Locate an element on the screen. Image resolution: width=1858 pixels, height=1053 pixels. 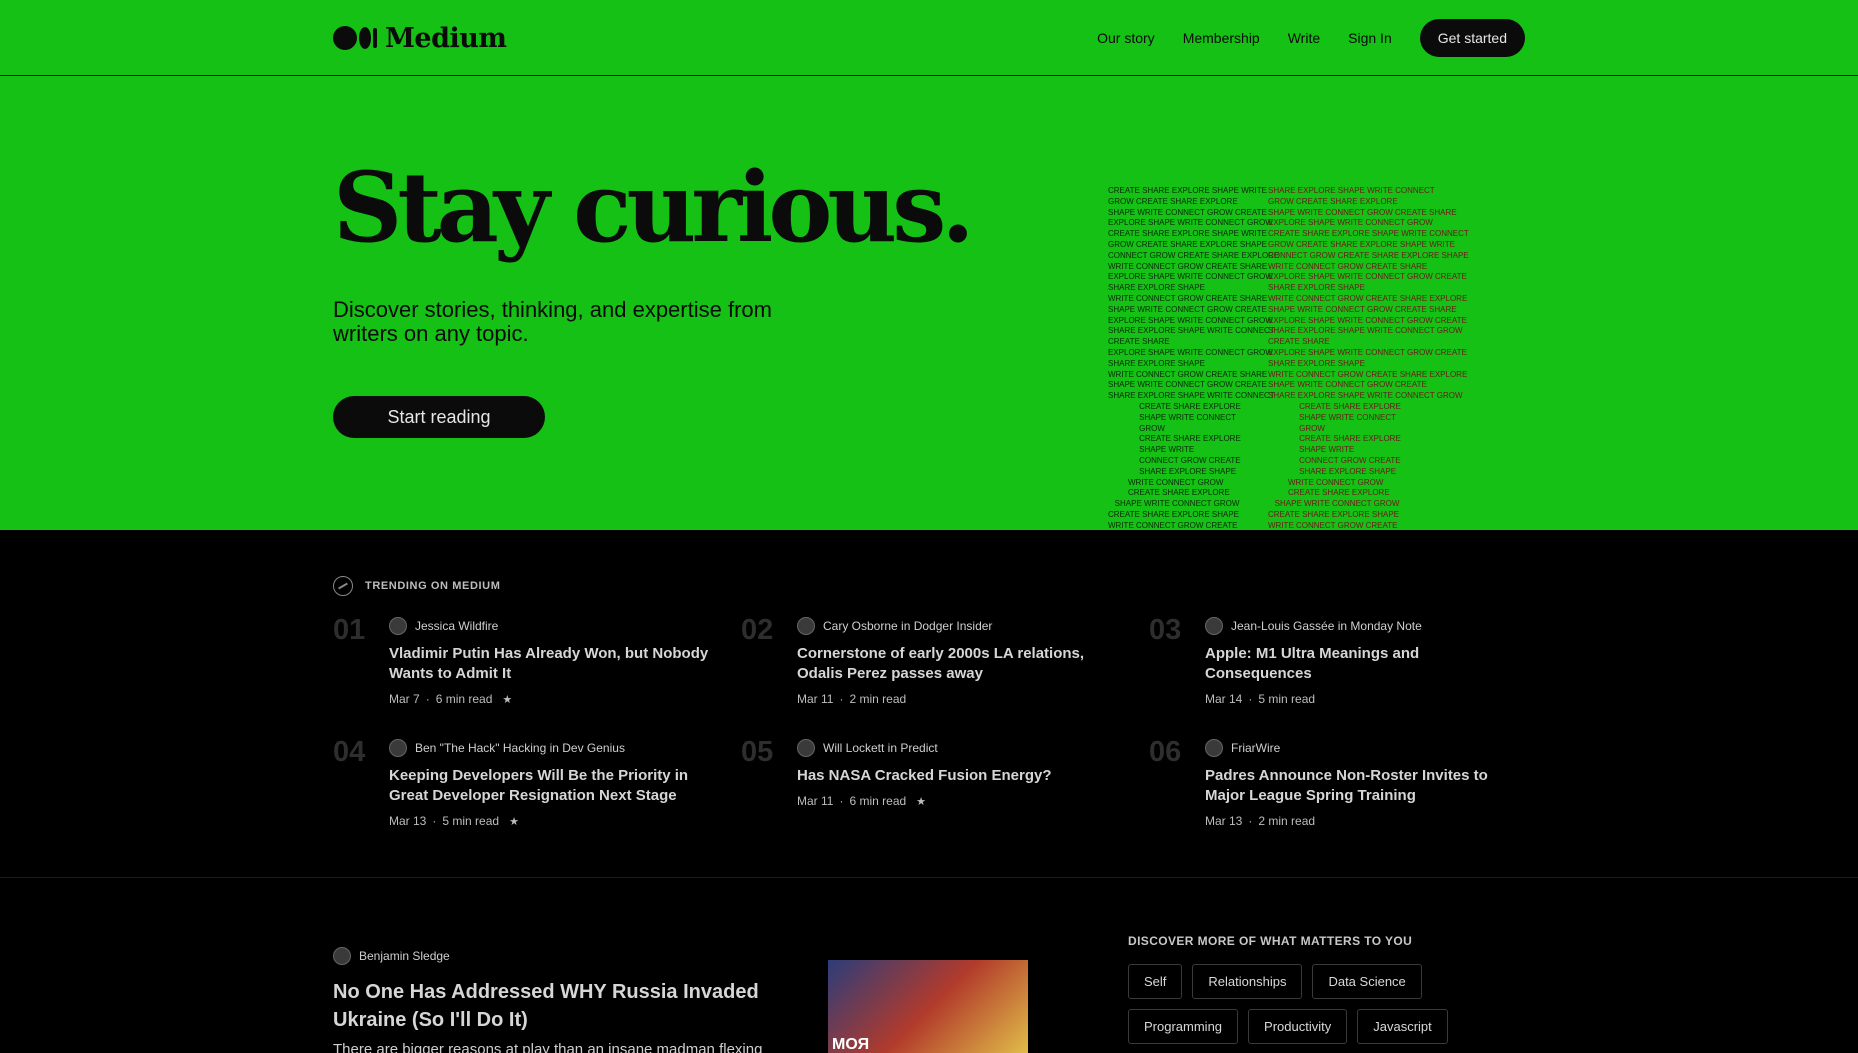
post-author: Benjamin Sledge is located at coordinates (563, 956).